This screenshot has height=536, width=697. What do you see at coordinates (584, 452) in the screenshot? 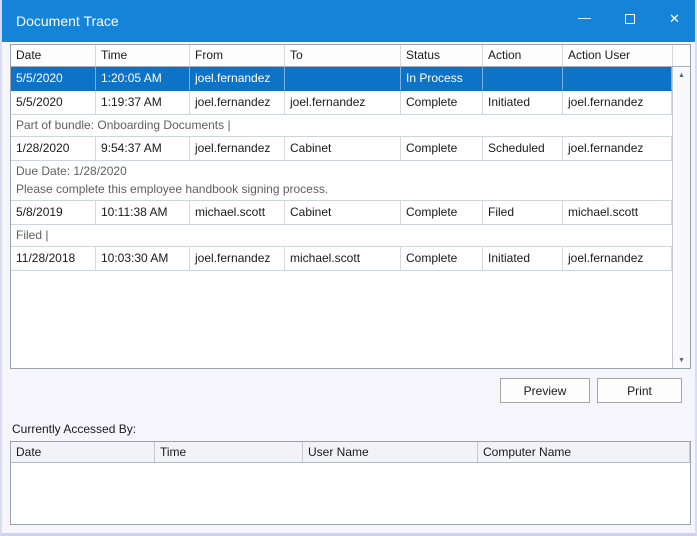
I see `accessed-column-header-computer-name: Computer Name` at bounding box center [584, 452].